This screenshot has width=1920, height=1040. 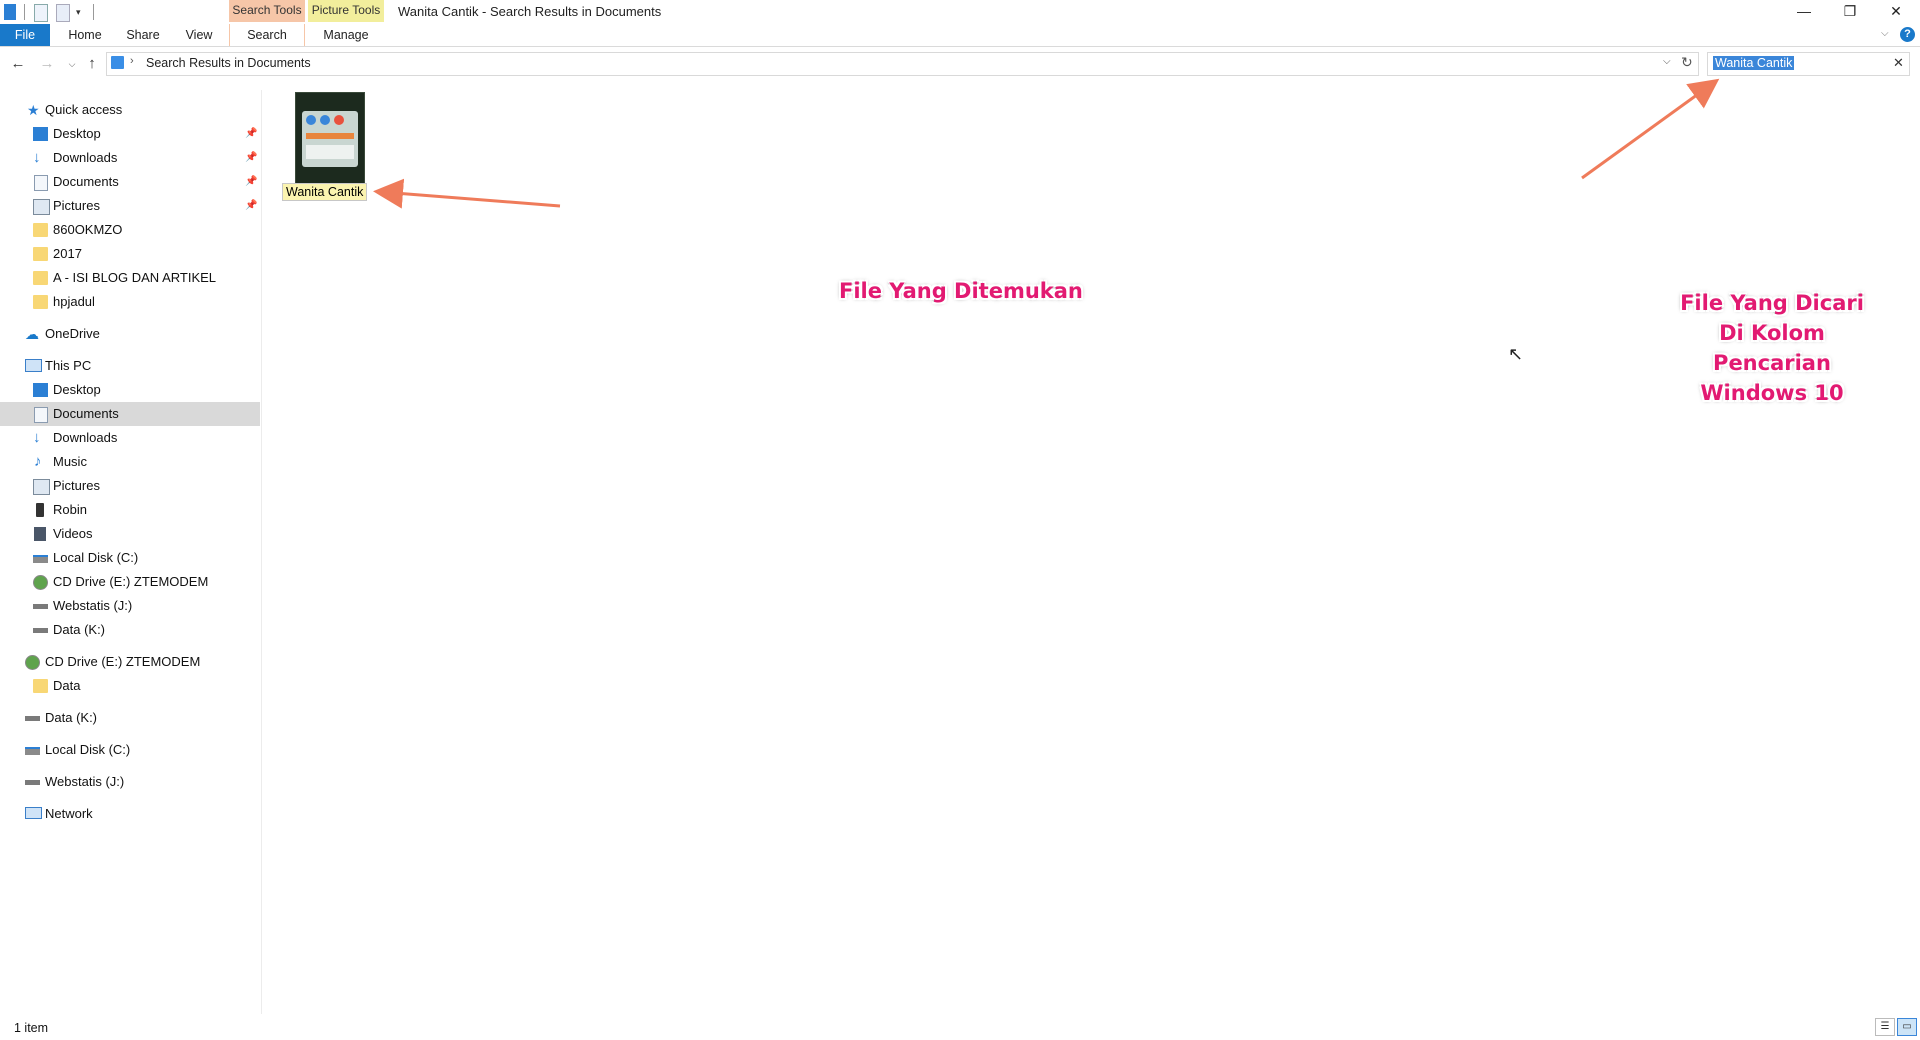 What do you see at coordinates (1907, 1027) in the screenshot?
I see `large-icons-view-icon: ▭` at bounding box center [1907, 1027].